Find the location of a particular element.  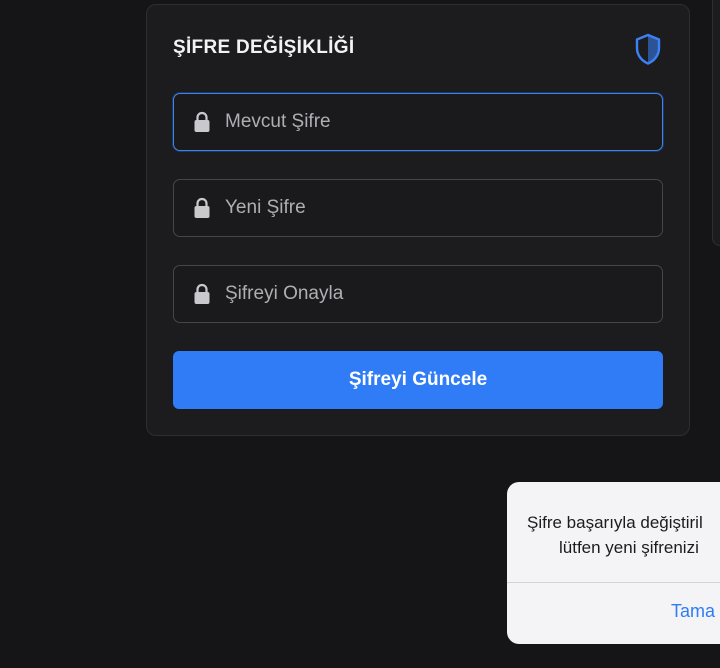

alert-divider is located at coordinates (613, 582).